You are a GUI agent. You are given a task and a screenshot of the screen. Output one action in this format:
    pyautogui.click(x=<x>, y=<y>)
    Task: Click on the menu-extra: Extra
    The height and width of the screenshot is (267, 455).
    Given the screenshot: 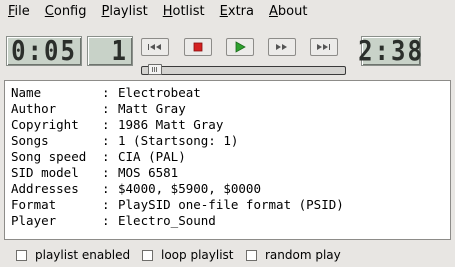 What is the action you would take?
    pyautogui.click(x=236, y=12)
    